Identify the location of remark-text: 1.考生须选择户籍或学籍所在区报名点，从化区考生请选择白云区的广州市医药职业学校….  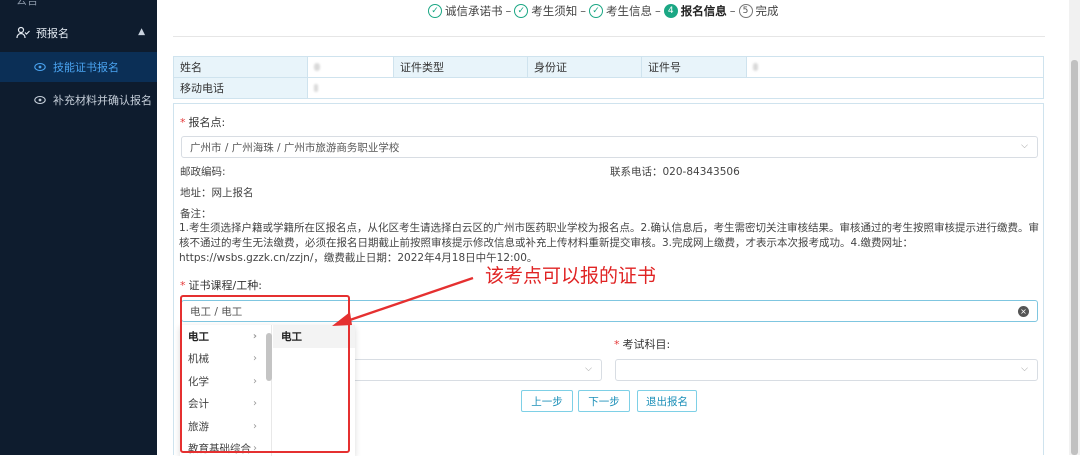
(610, 243).